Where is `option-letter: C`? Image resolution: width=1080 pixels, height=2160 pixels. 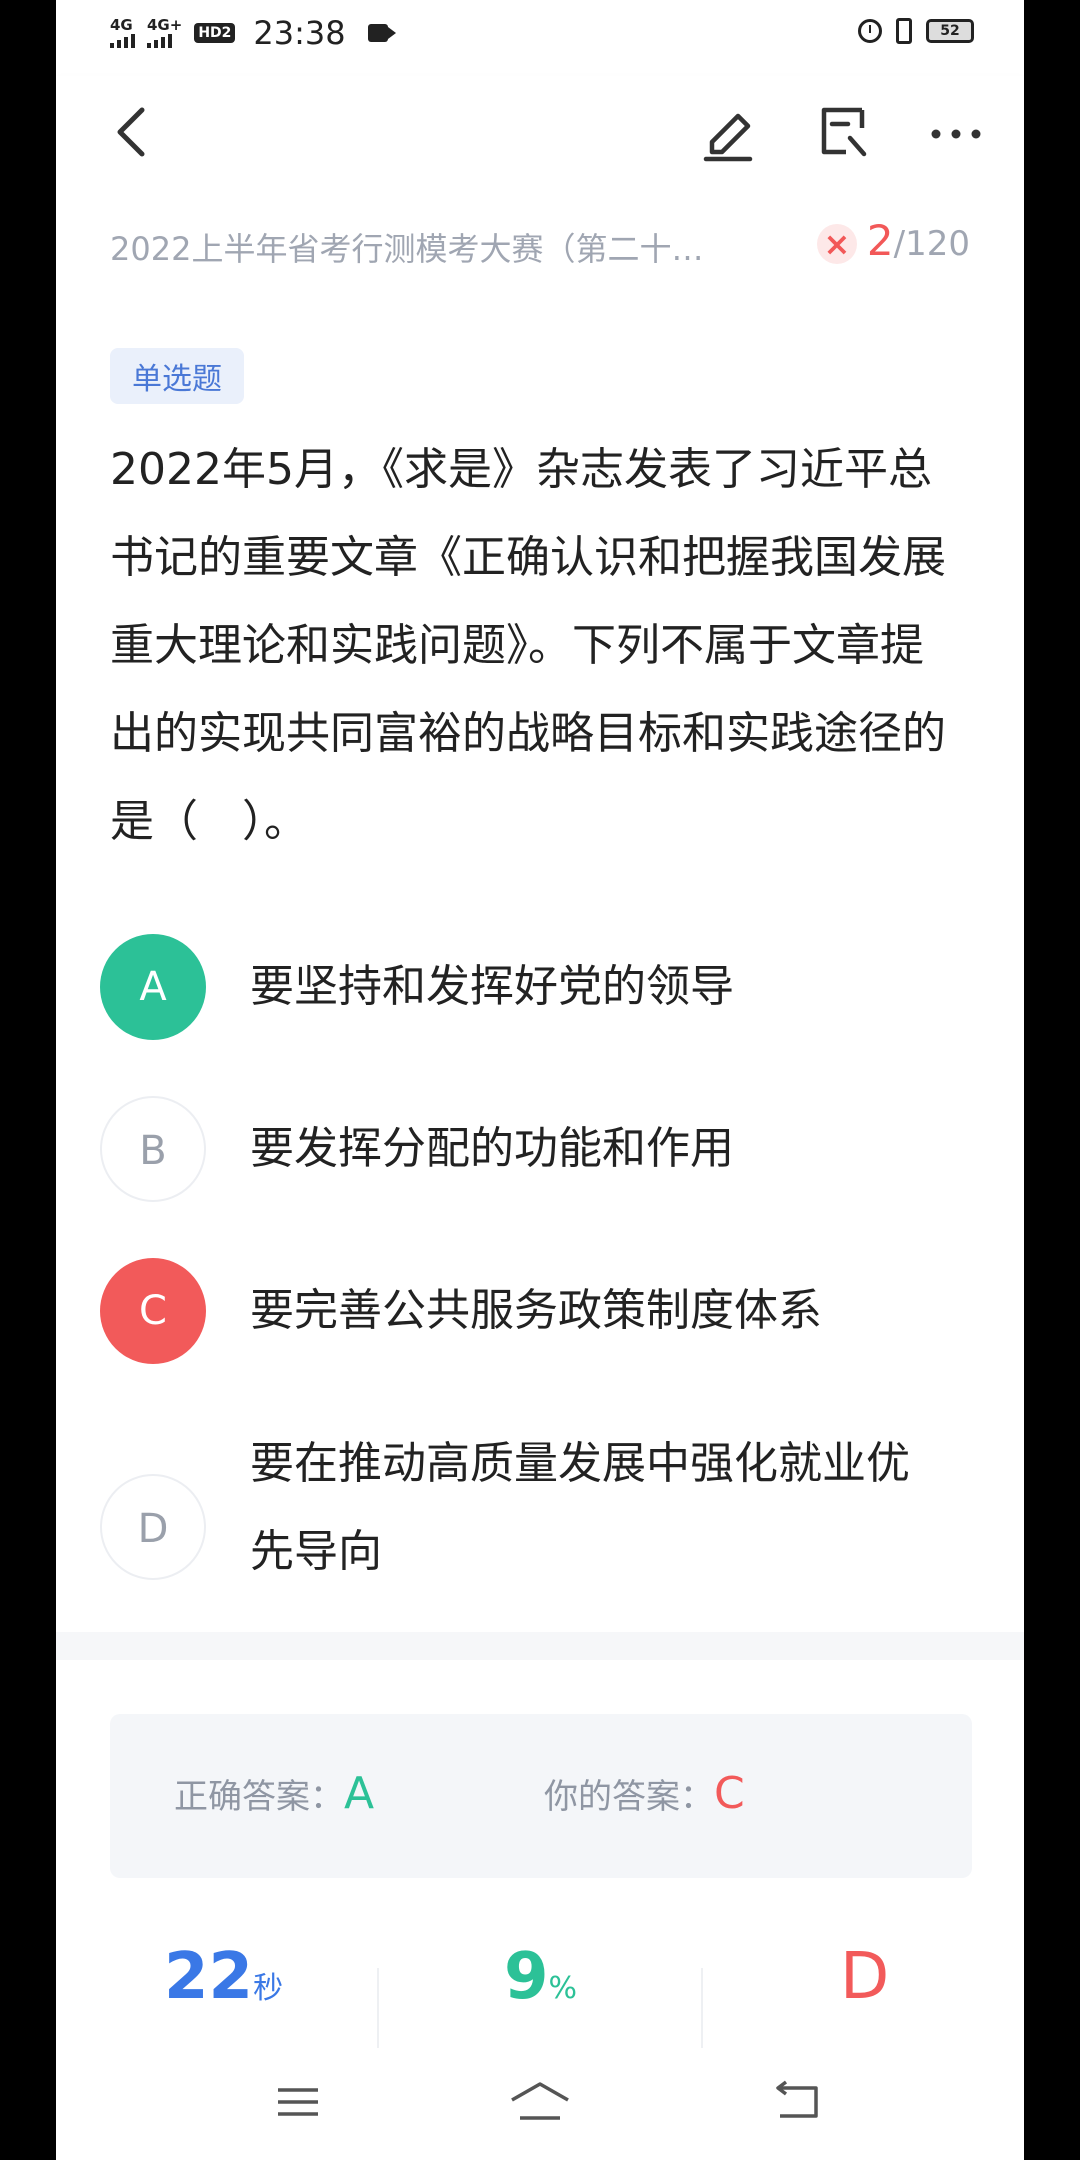 option-letter: C is located at coordinates (153, 1311).